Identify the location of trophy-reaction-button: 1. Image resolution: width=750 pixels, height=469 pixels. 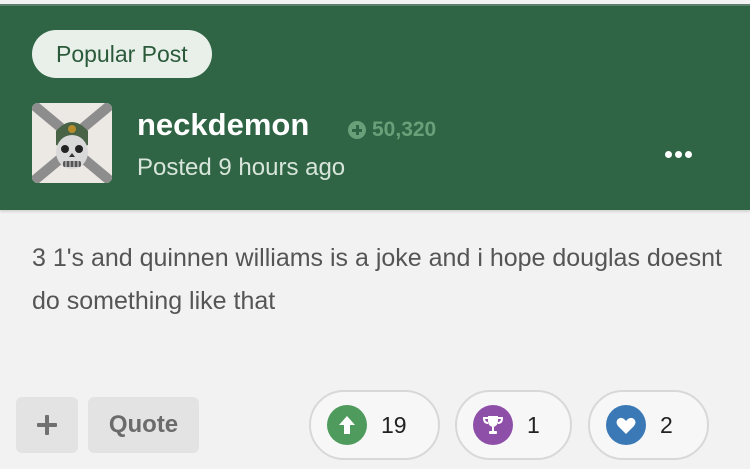
(513, 425).